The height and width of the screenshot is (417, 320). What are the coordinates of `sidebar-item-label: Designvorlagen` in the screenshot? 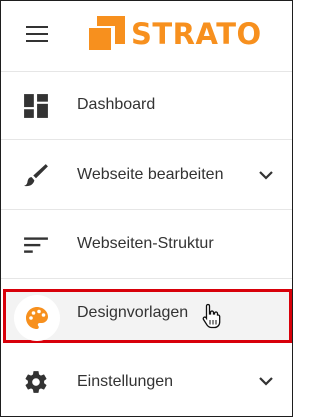 It's located at (133, 312).